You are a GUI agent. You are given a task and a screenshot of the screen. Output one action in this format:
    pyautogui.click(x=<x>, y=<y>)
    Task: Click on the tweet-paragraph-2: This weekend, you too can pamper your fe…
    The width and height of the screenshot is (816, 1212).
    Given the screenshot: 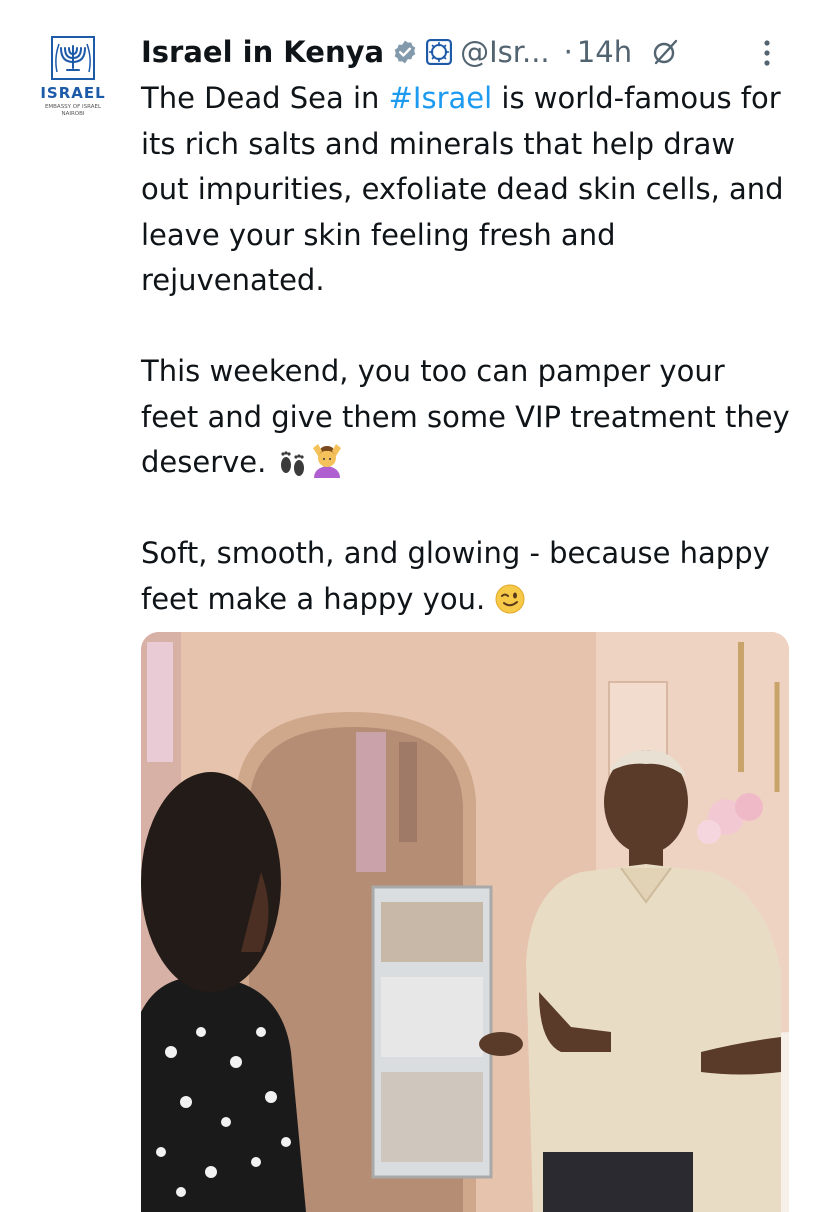 What is the action you would take?
    pyautogui.click(x=466, y=417)
    